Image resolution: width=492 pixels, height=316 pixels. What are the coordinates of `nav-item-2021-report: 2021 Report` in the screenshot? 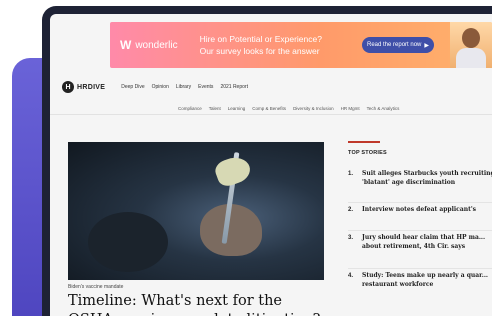 It's located at (234, 87).